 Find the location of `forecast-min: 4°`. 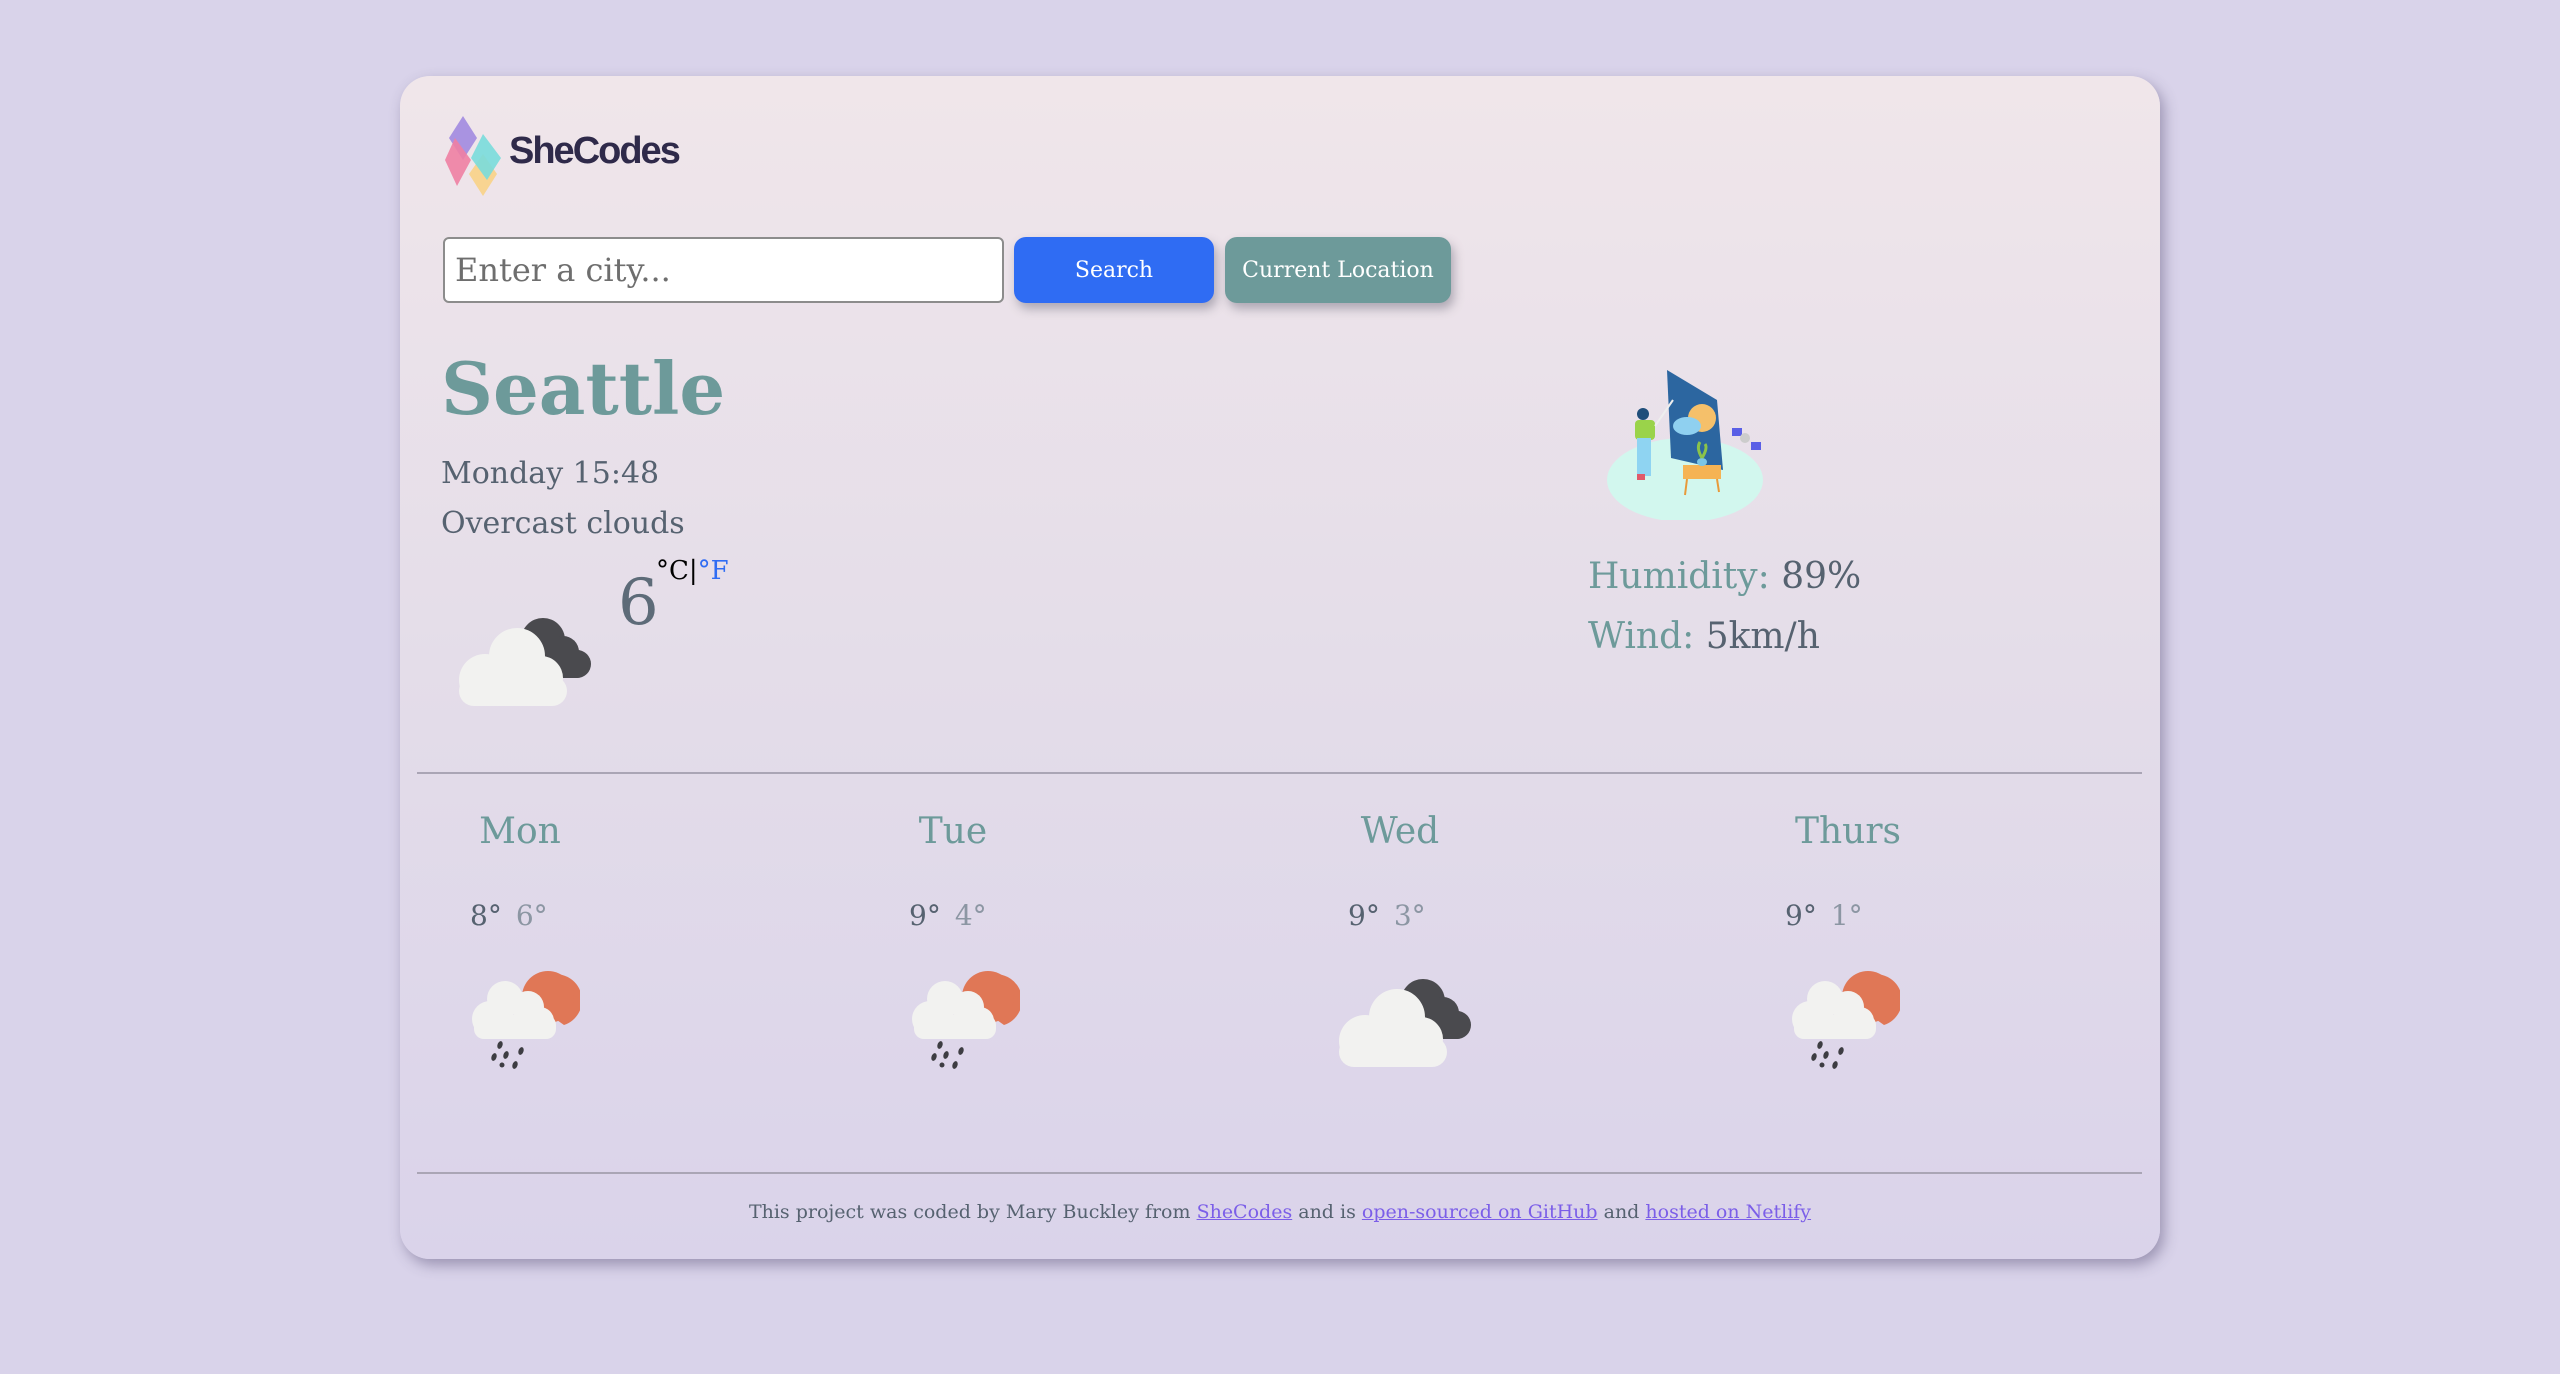

forecast-min: 4° is located at coordinates (970, 915).